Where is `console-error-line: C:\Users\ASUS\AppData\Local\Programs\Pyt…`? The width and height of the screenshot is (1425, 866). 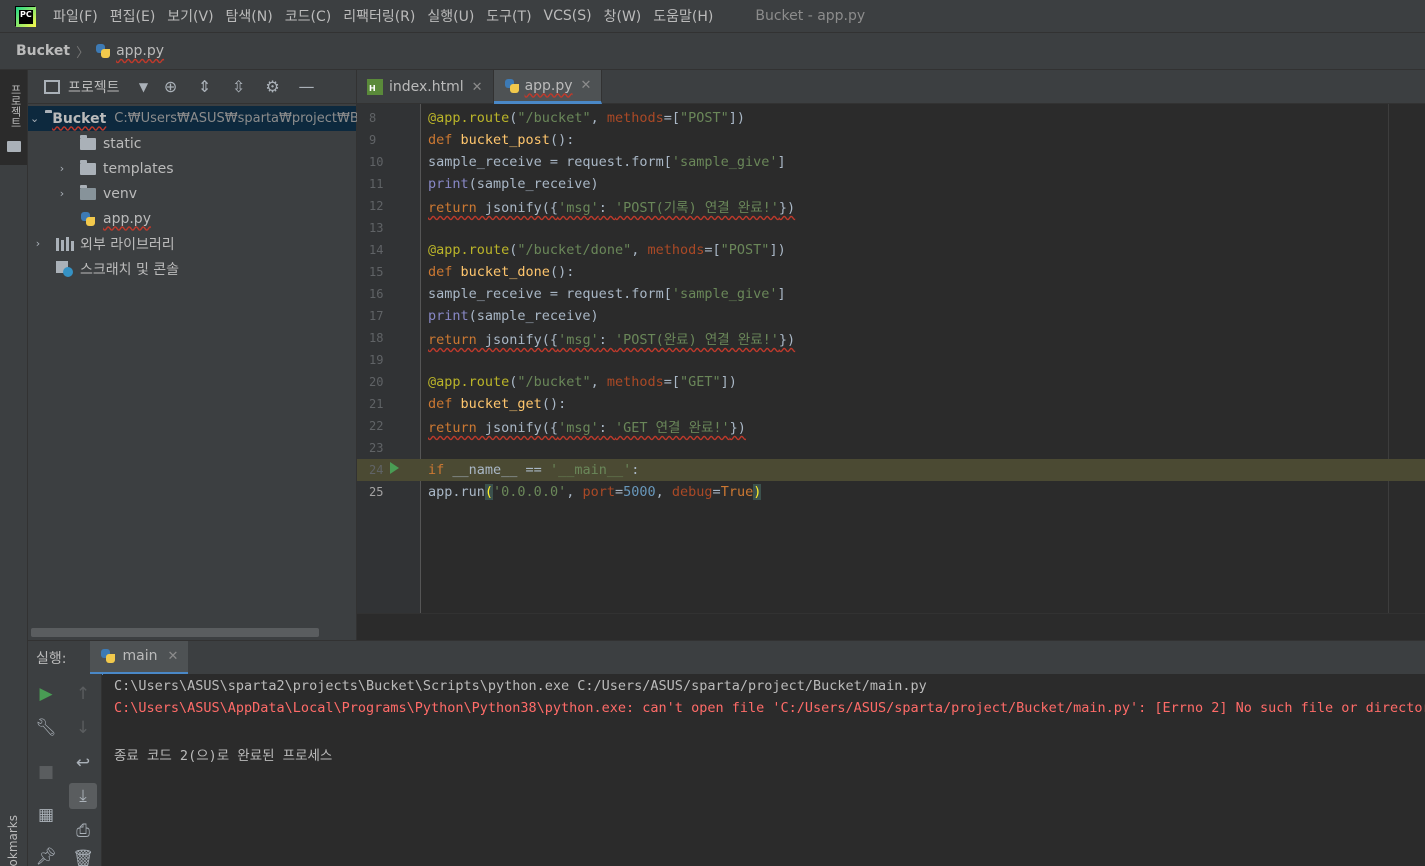
console-error-line: C:\Users\ASUS\AppData\Local\Programs\Pyt… is located at coordinates (769, 708).